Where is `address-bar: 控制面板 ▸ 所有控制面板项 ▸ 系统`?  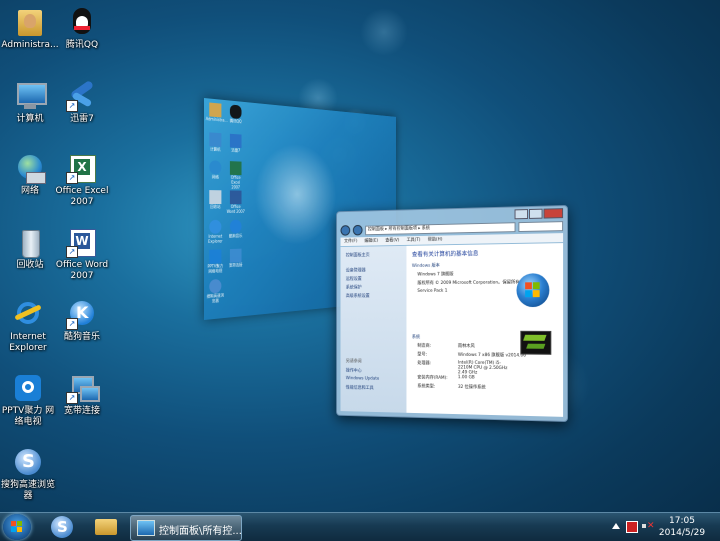
address-bar: 控制面板 ▸ 所有控制面板项 ▸ 系统 is located at coordinates (440, 228).